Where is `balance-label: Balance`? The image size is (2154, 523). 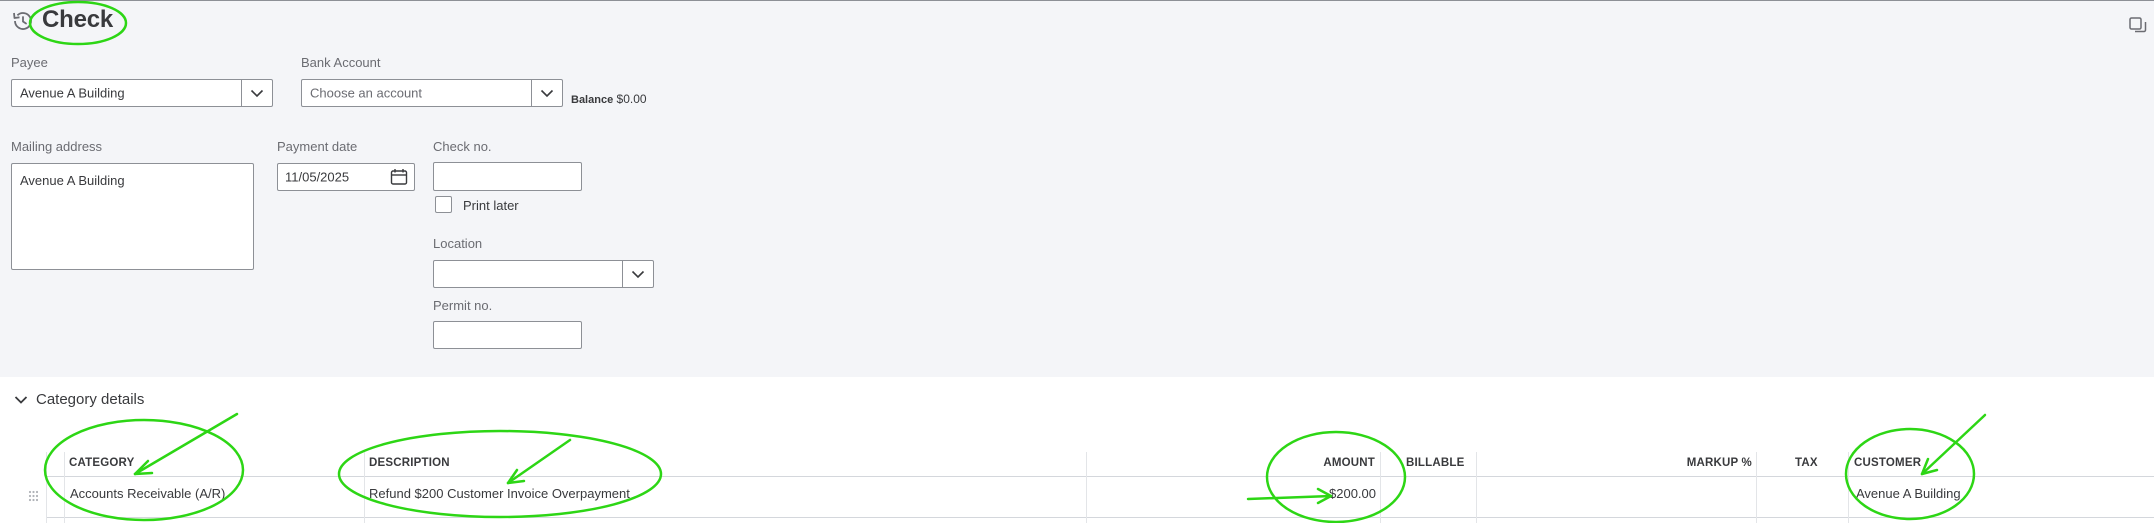
balance-label: Balance is located at coordinates (592, 100).